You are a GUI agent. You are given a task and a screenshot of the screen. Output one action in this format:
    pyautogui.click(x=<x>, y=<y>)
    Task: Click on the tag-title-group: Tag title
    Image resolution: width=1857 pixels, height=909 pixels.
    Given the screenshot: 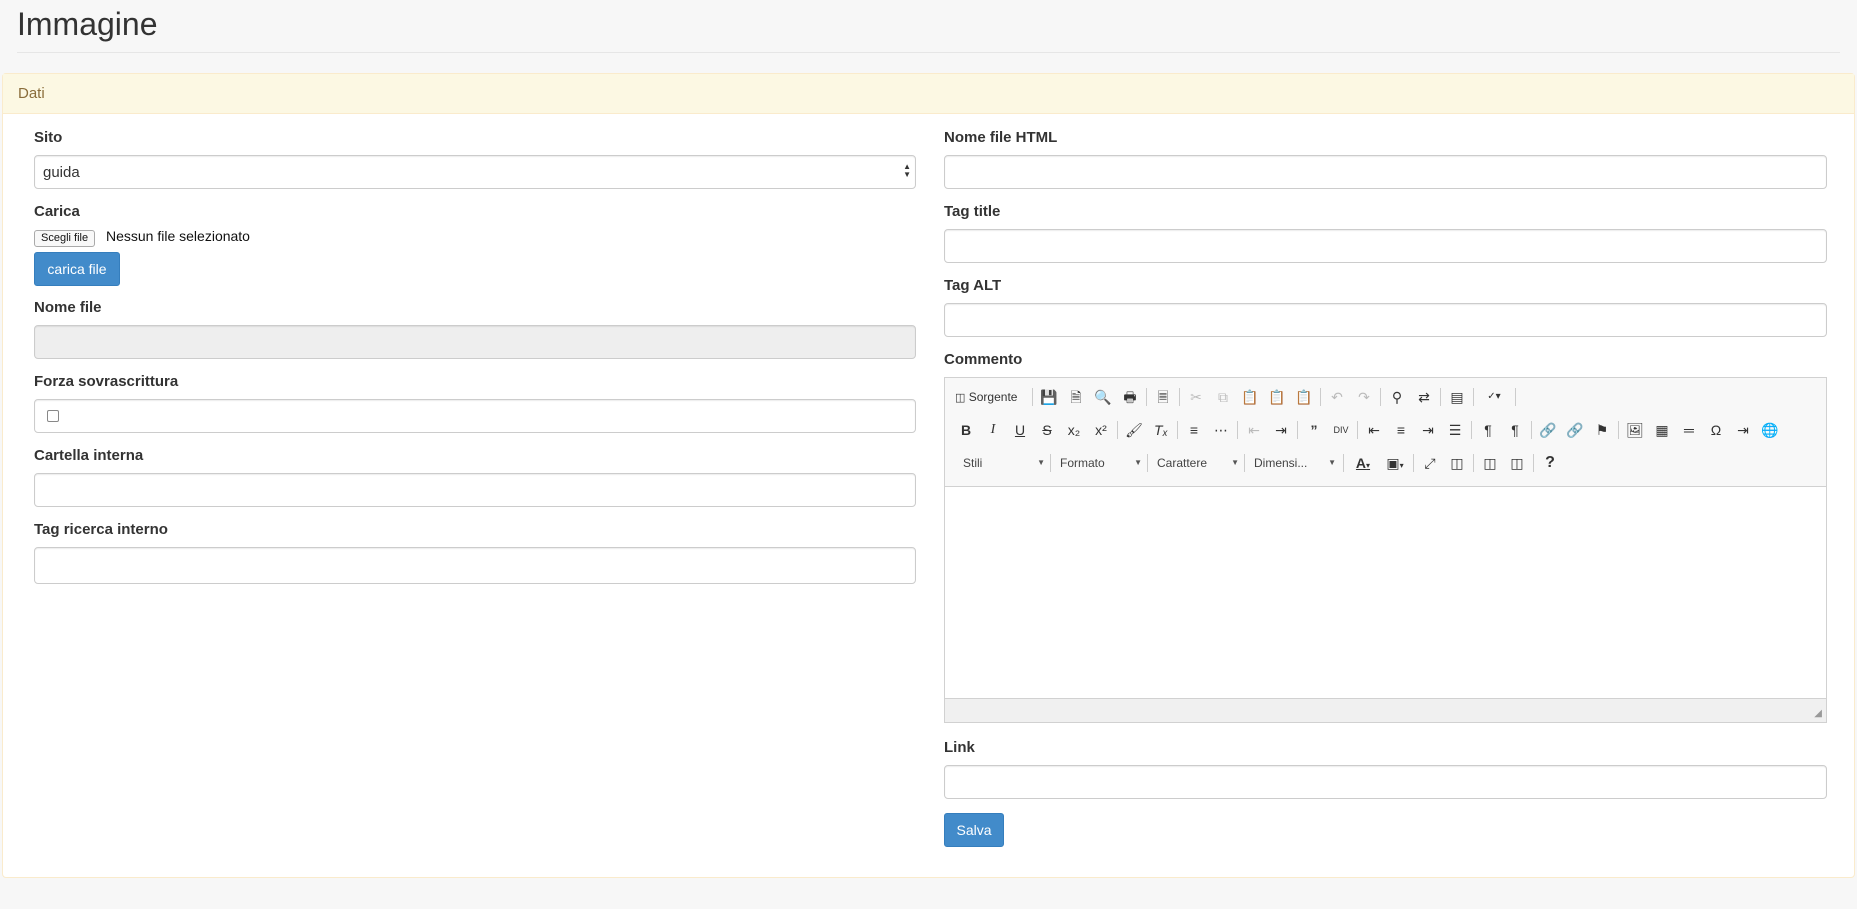 What is the action you would take?
    pyautogui.click(x=1385, y=233)
    